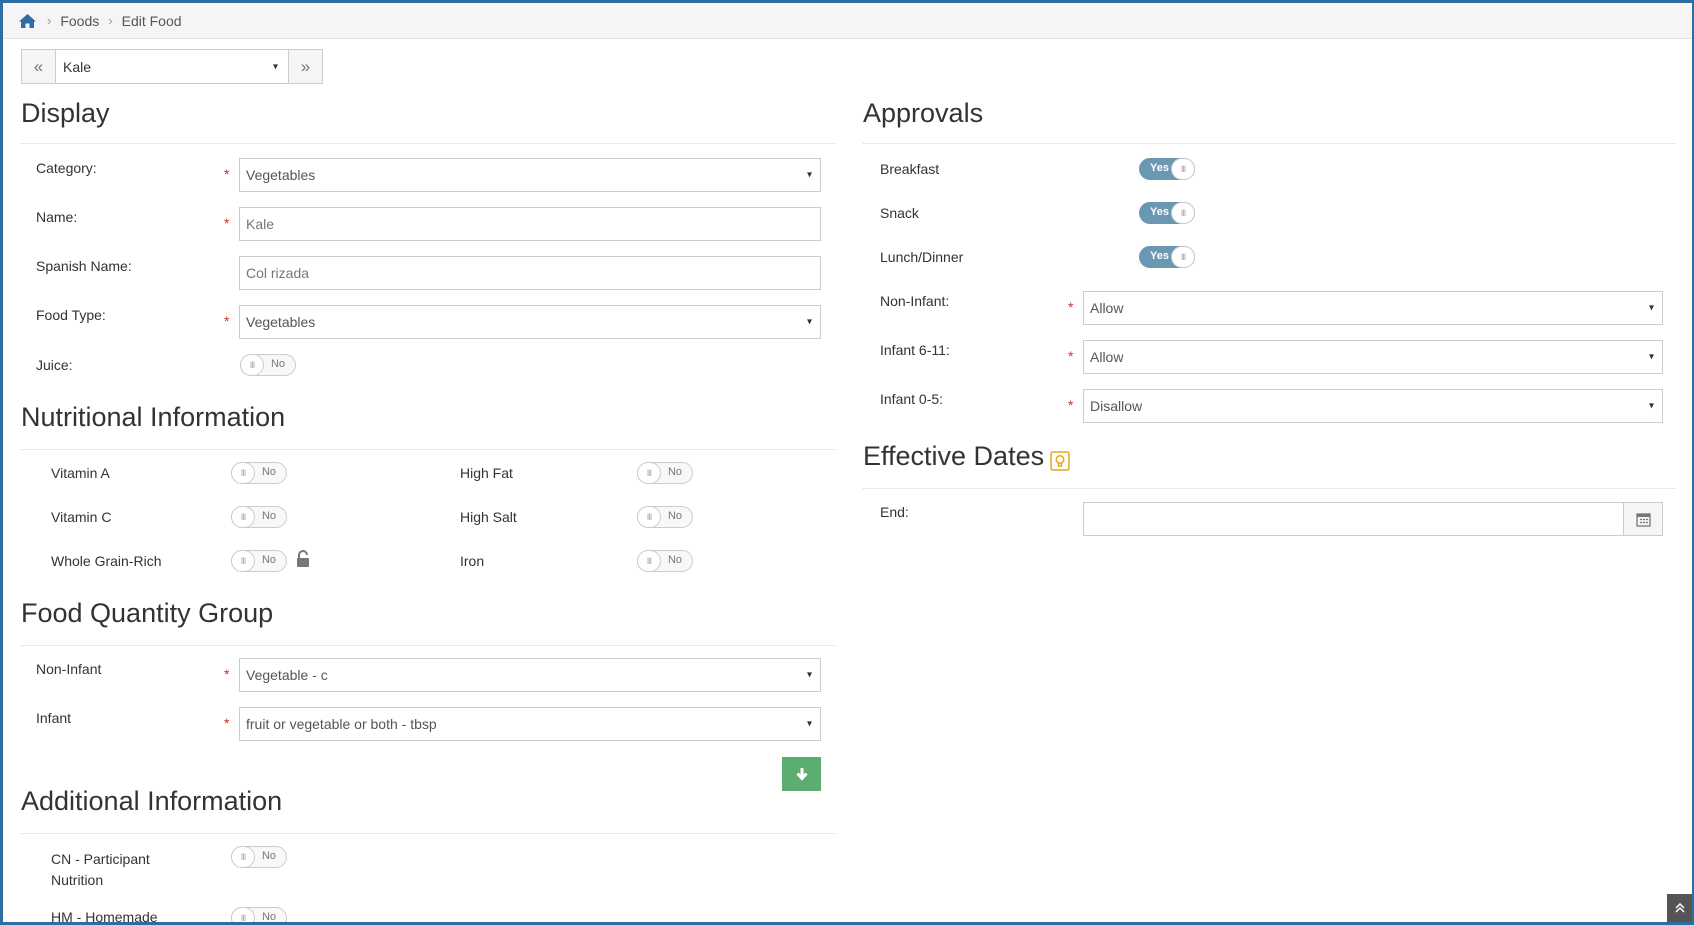  Describe the element at coordinates (259, 517) in the screenshot. I see `vitamin-c-toggle: III No` at that location.